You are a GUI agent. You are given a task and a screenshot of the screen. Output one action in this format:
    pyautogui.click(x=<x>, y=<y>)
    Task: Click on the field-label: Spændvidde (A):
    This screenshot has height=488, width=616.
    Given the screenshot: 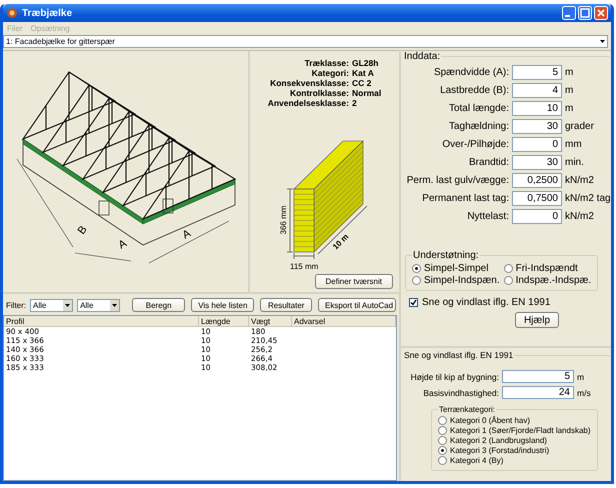 What is the action you would take?
    pyautogui.click(x=470, y=72)
    